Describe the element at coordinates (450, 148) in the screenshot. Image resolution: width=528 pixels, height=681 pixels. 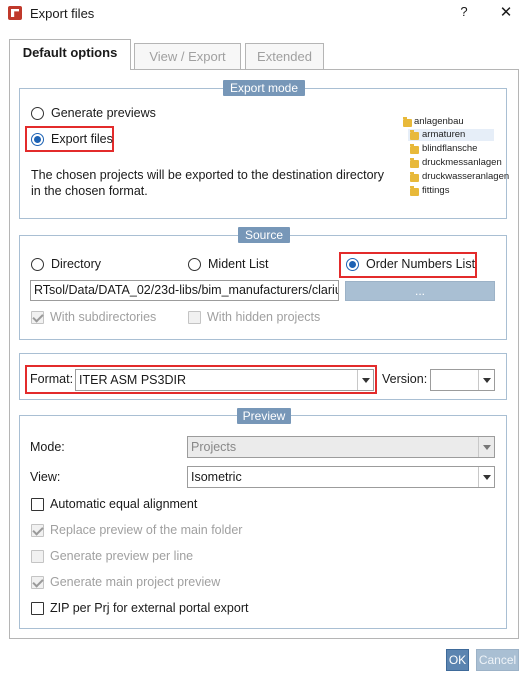
I see `tree-item: blindflansche` at that location.